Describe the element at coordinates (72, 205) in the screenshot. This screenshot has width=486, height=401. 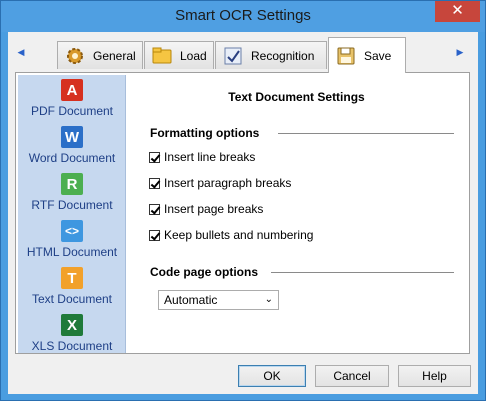
I see `sidebar-item-label: RTF Document` at that location.